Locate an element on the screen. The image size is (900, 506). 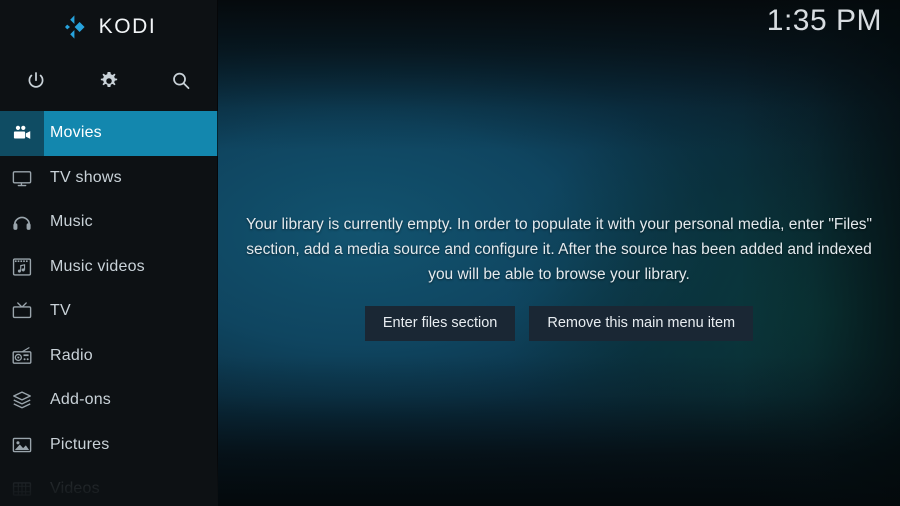
sidebar-item-label: Movies is located at coordinates (76, 133).